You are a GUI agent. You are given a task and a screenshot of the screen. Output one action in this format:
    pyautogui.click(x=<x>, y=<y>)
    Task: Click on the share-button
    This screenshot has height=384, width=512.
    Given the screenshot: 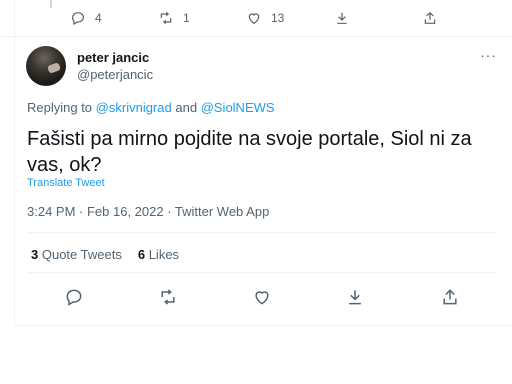 What is the action you would take?
    pyautogui.click(x=451, y=298)
    